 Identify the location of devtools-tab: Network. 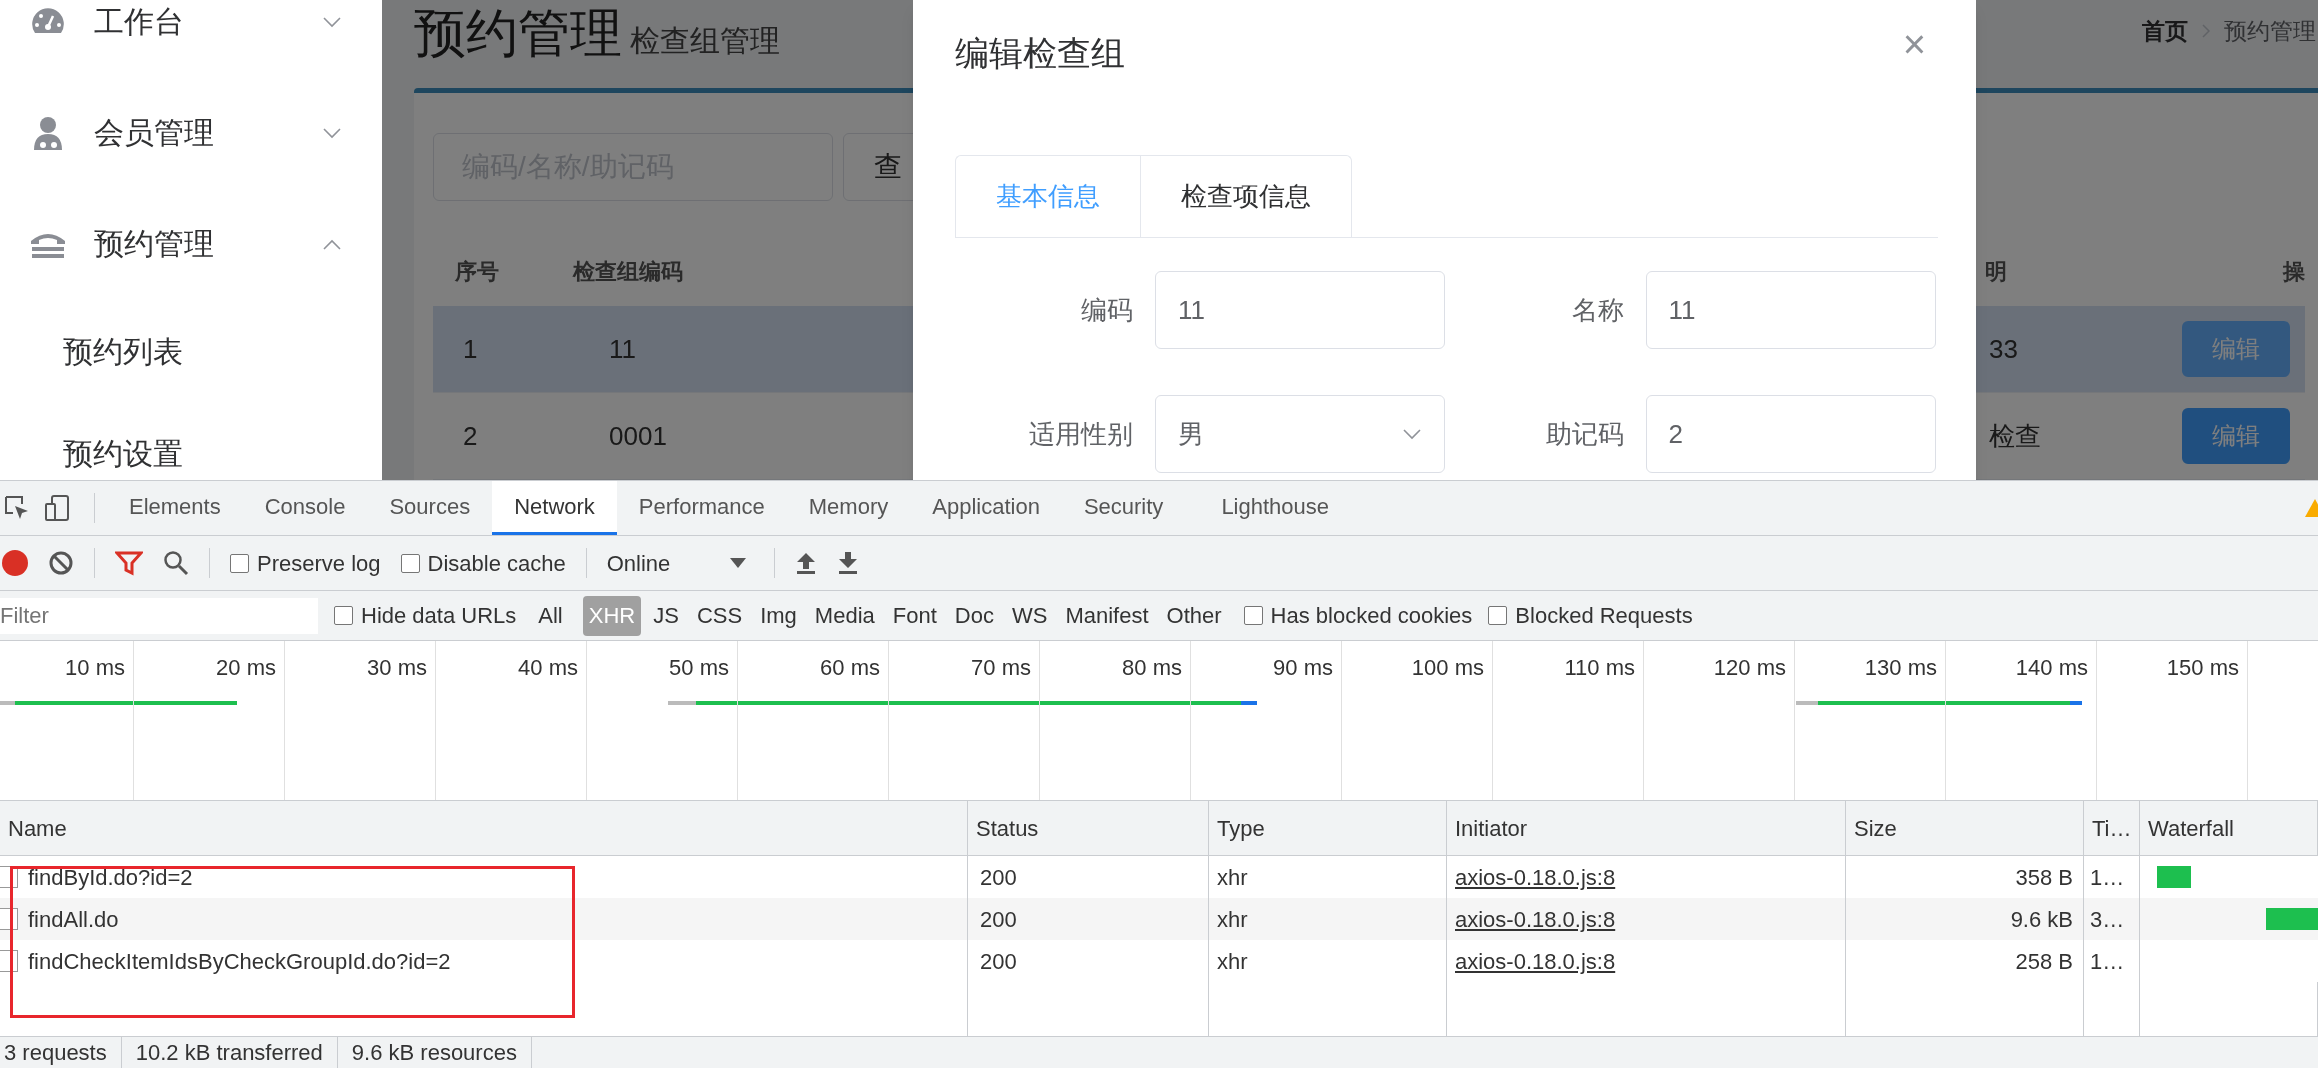
(554, 508).